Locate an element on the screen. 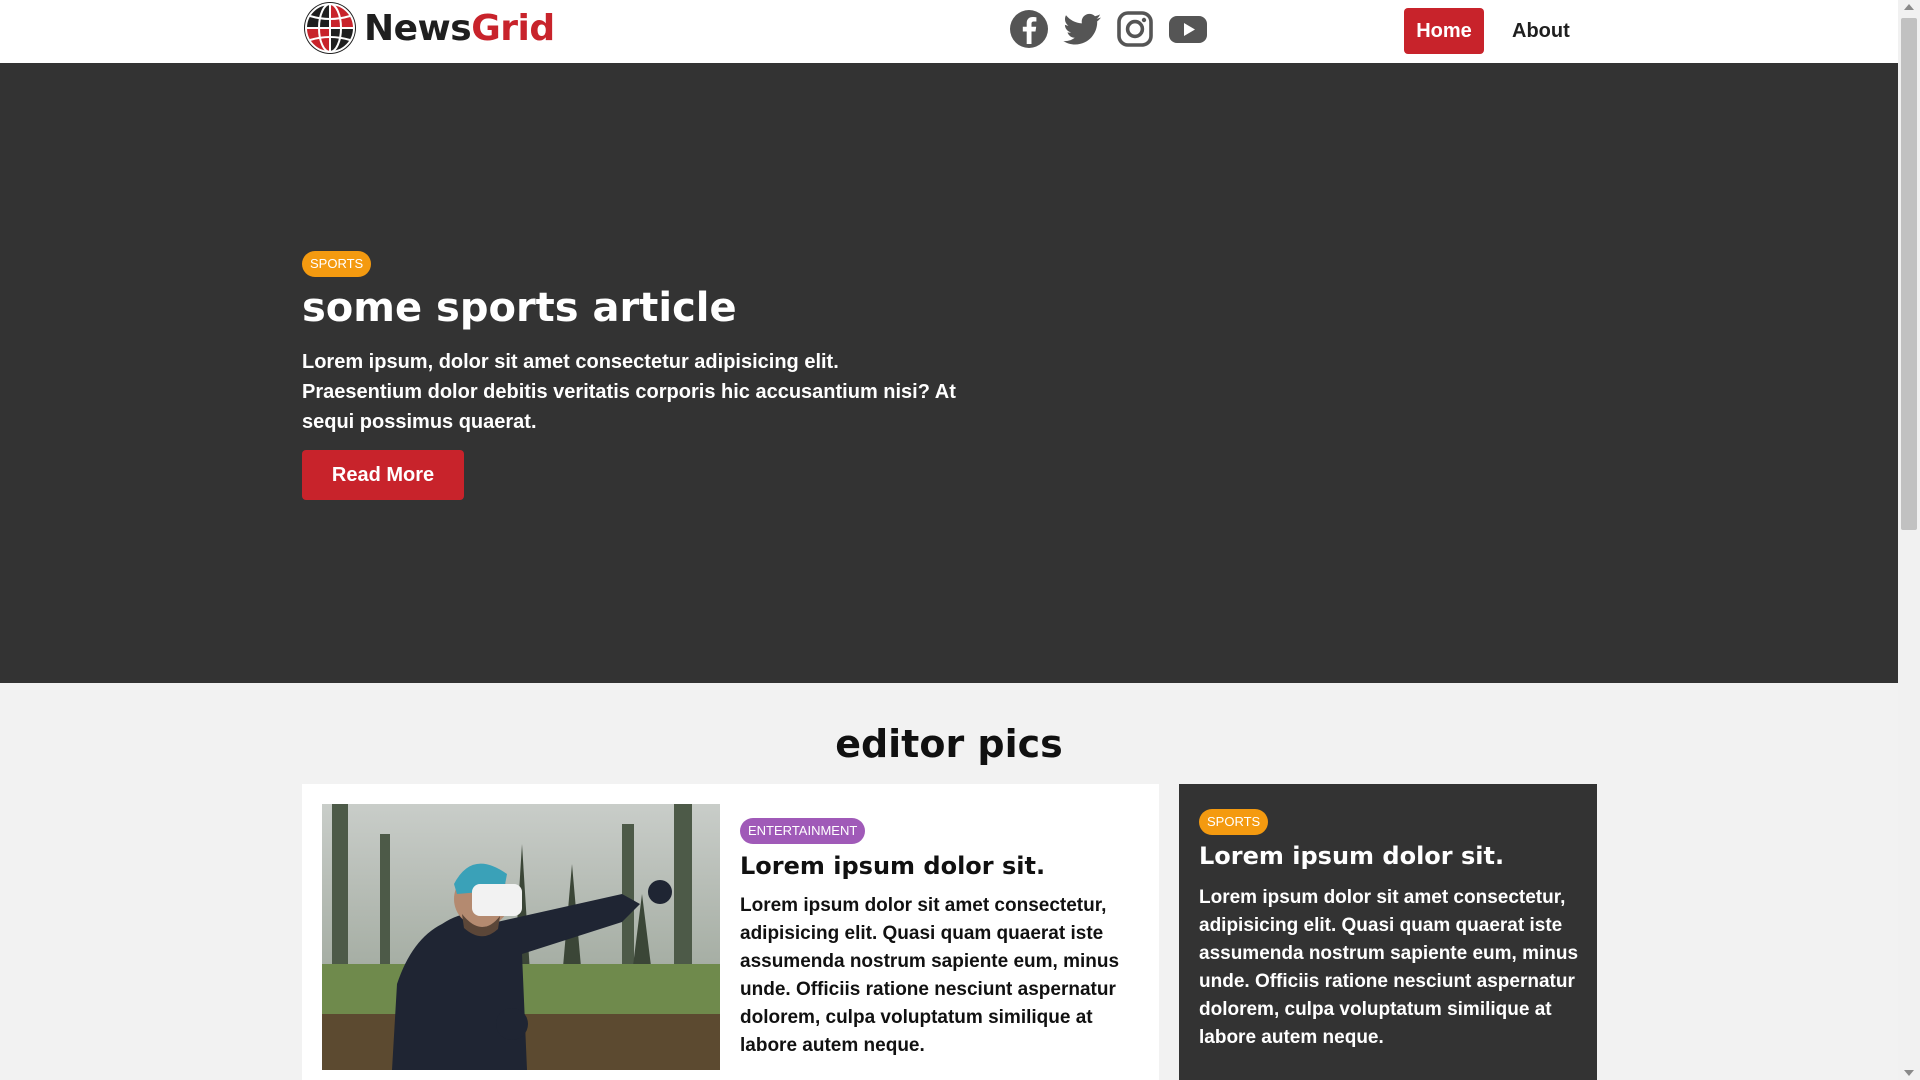  nav-about-link: About is located at coordinates (1541, 31).